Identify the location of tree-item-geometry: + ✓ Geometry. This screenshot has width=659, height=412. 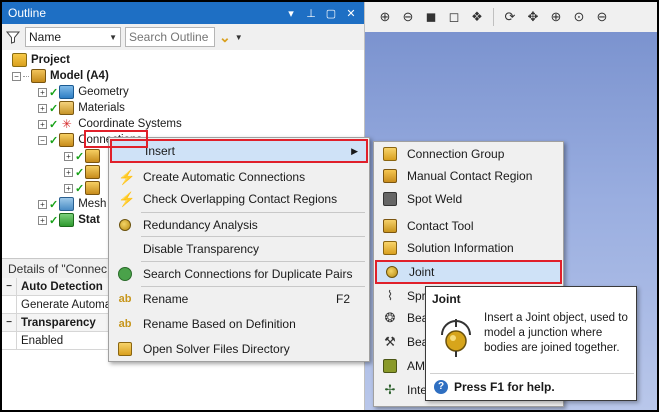
(83, 92).